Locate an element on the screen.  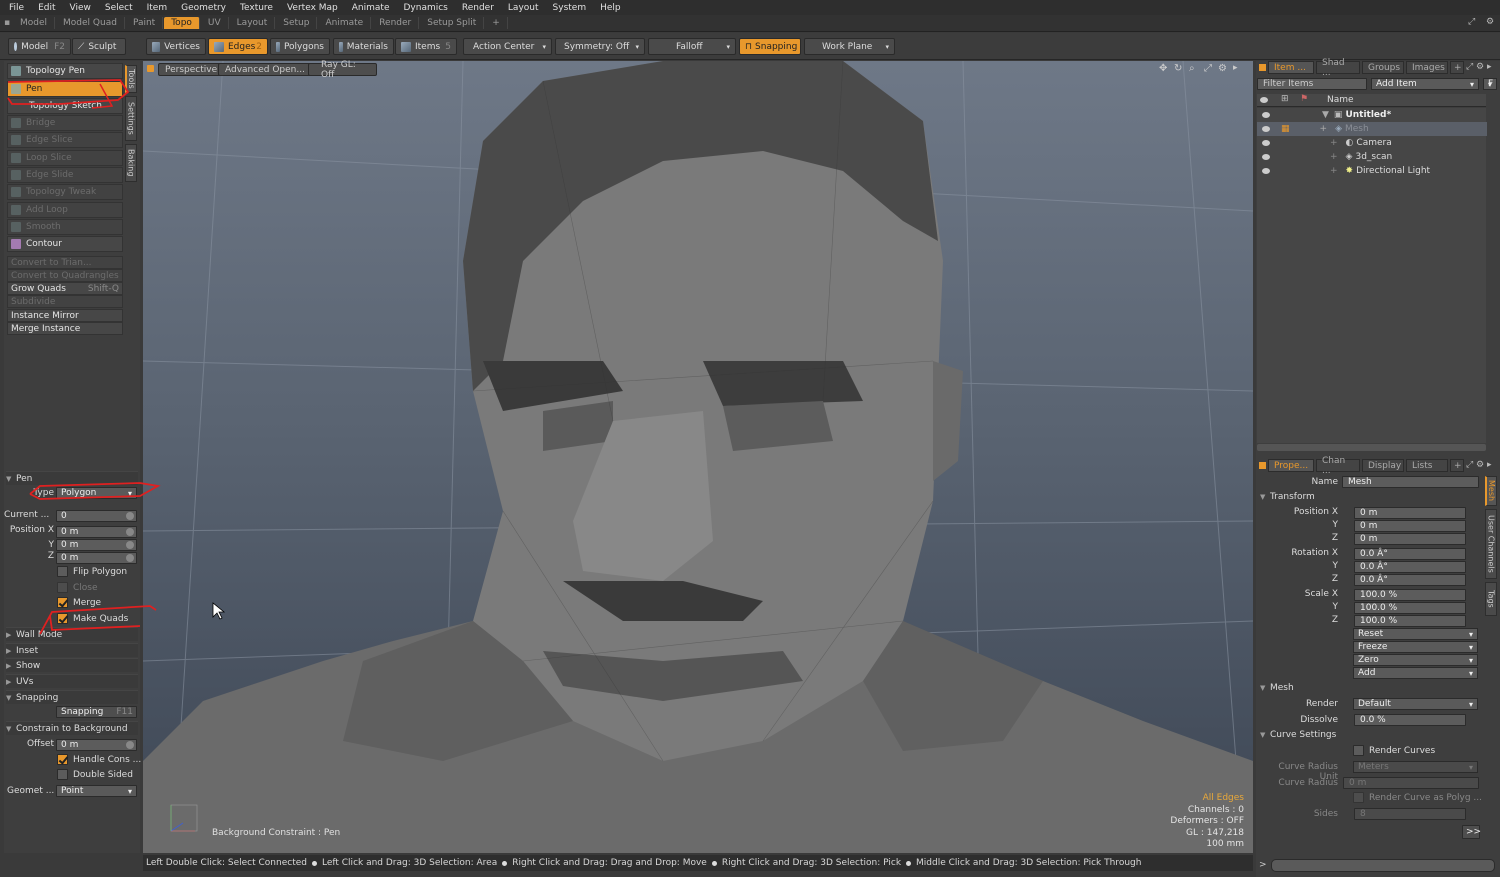
viewport-menu-icon is located at coordinates (150, 68).